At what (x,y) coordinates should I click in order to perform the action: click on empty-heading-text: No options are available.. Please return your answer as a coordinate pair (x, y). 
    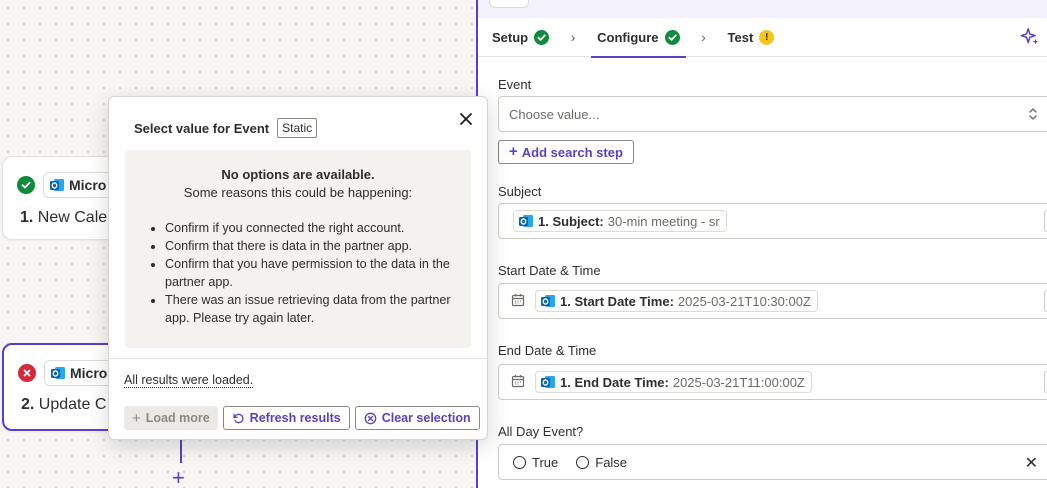
    Looking at the image, I should click on (298, 174).